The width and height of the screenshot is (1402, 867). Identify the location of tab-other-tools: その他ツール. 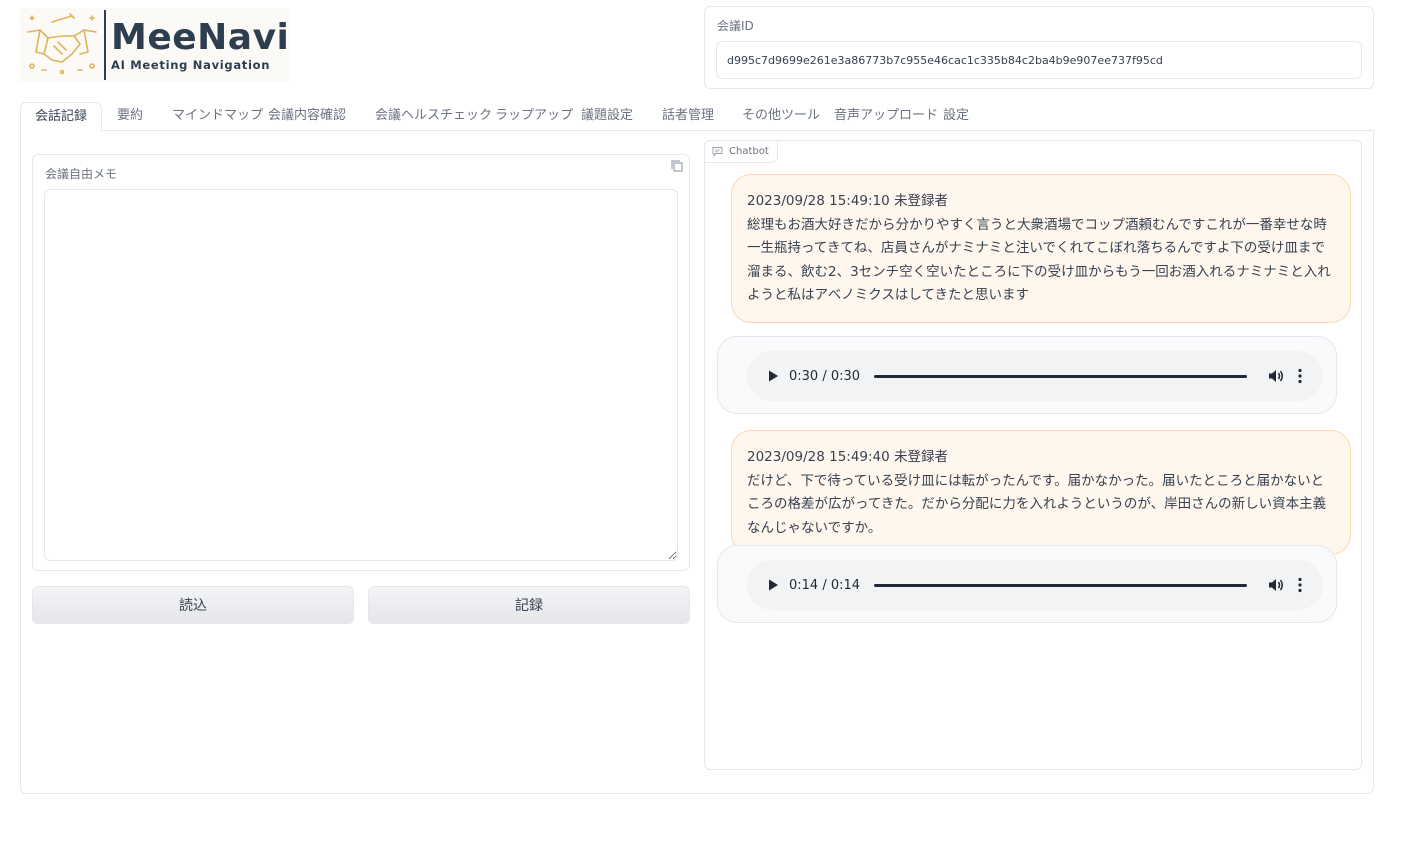
(781, 116).